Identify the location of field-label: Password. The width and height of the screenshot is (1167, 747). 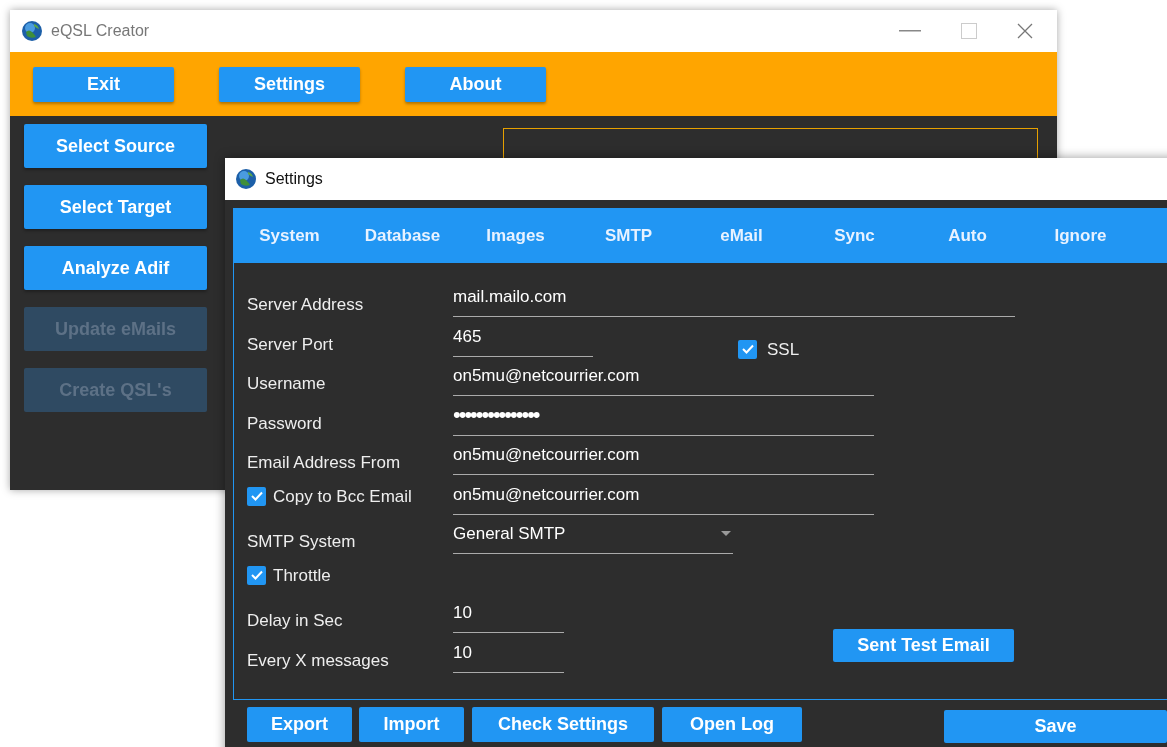
(284, 423).